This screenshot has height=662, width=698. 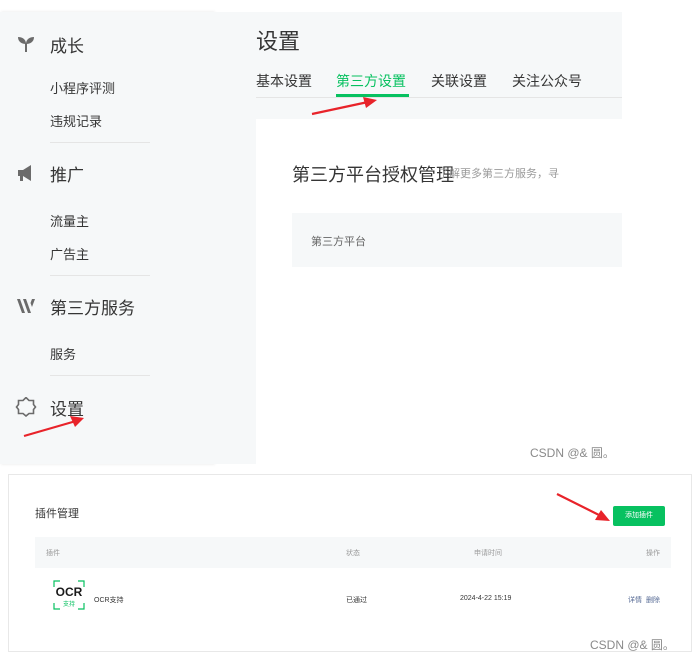 I want to click on sprout-icon, so click(x=26, y=44).